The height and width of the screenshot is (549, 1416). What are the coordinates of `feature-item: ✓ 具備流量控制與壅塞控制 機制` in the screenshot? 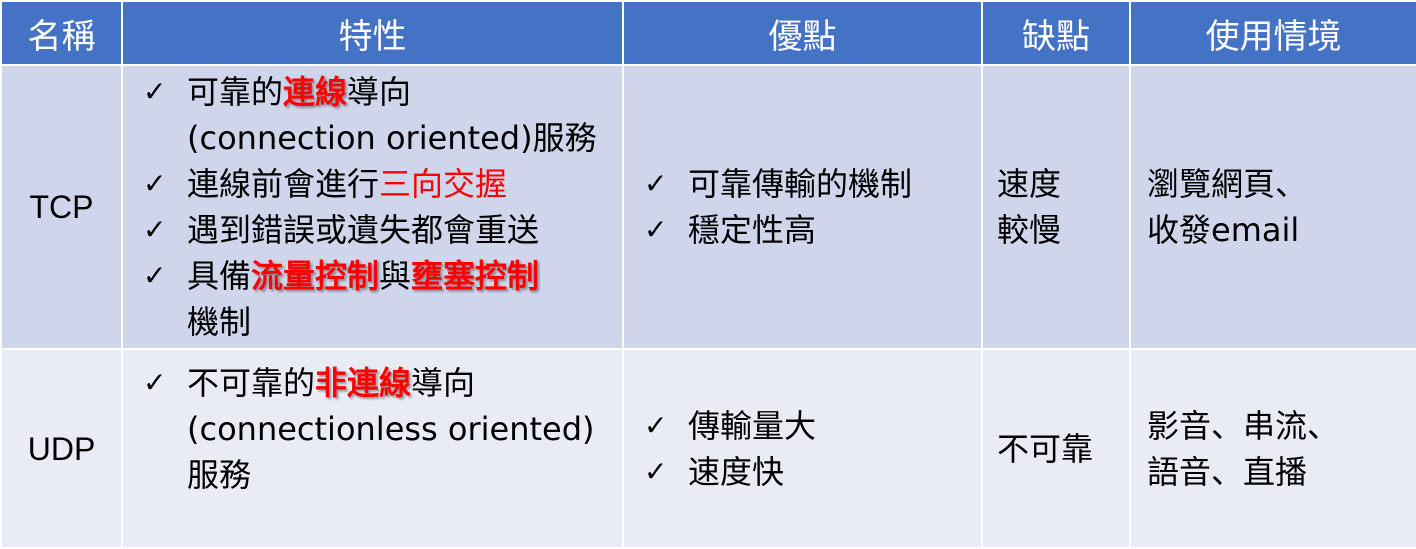 It's located at (382, 299).